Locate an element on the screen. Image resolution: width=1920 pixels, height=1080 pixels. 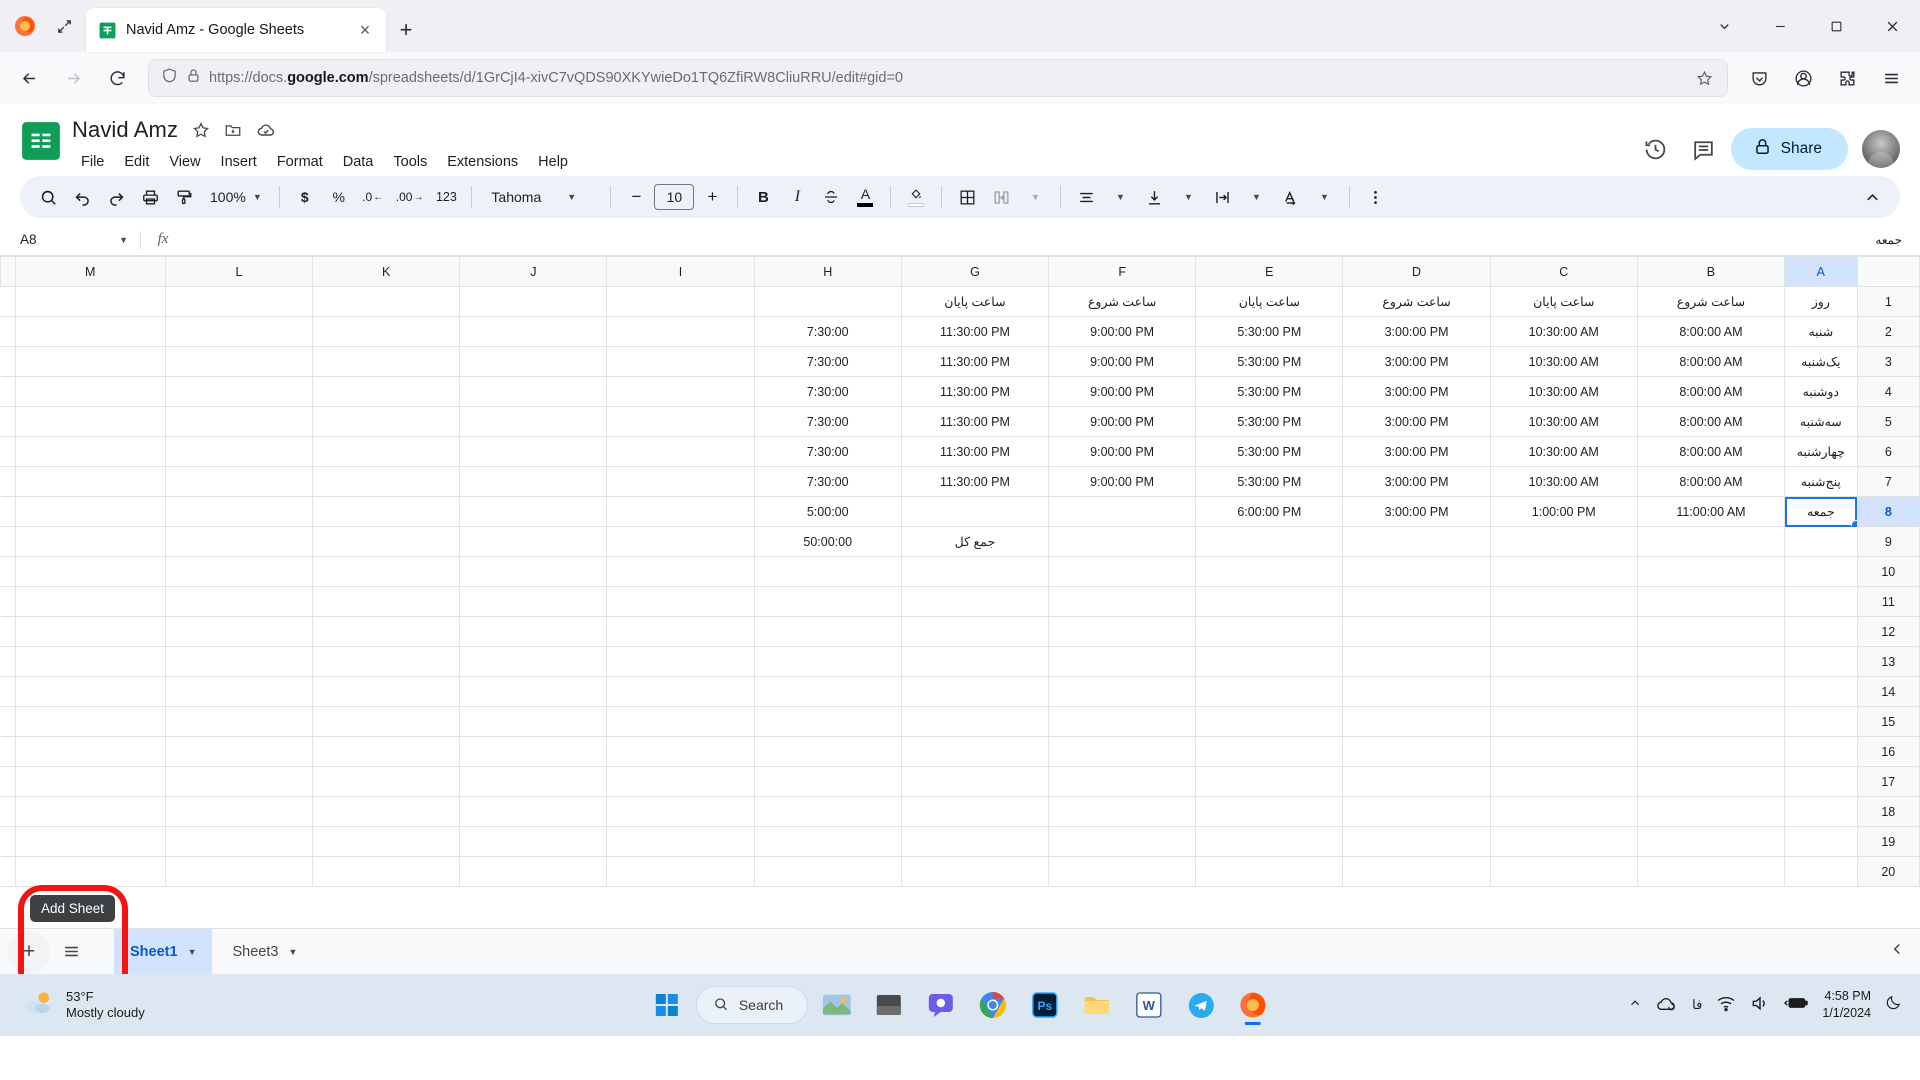
cell-J7 is located at coordinates (533, 481).